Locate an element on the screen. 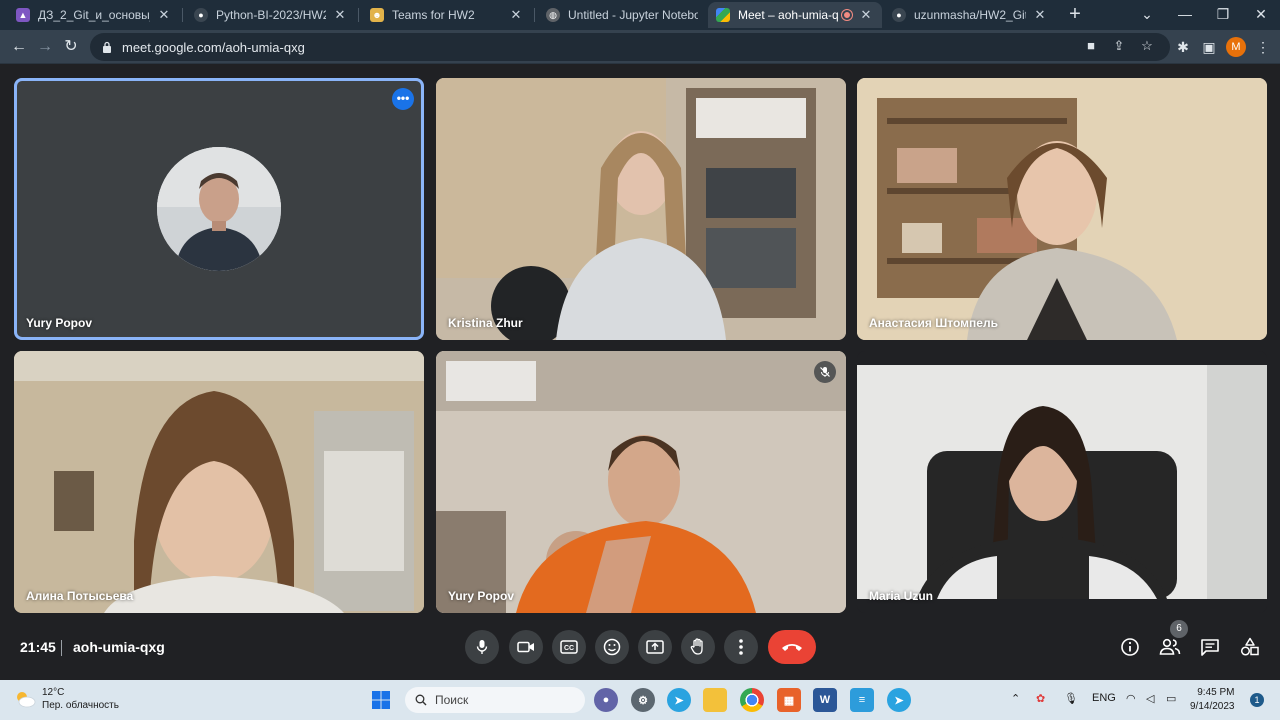 This screenshot has height=720, width=1280. browser-tab: ● uzunmasha/HW2_Git_and_p ✕ is located at coordinates (970, 15).